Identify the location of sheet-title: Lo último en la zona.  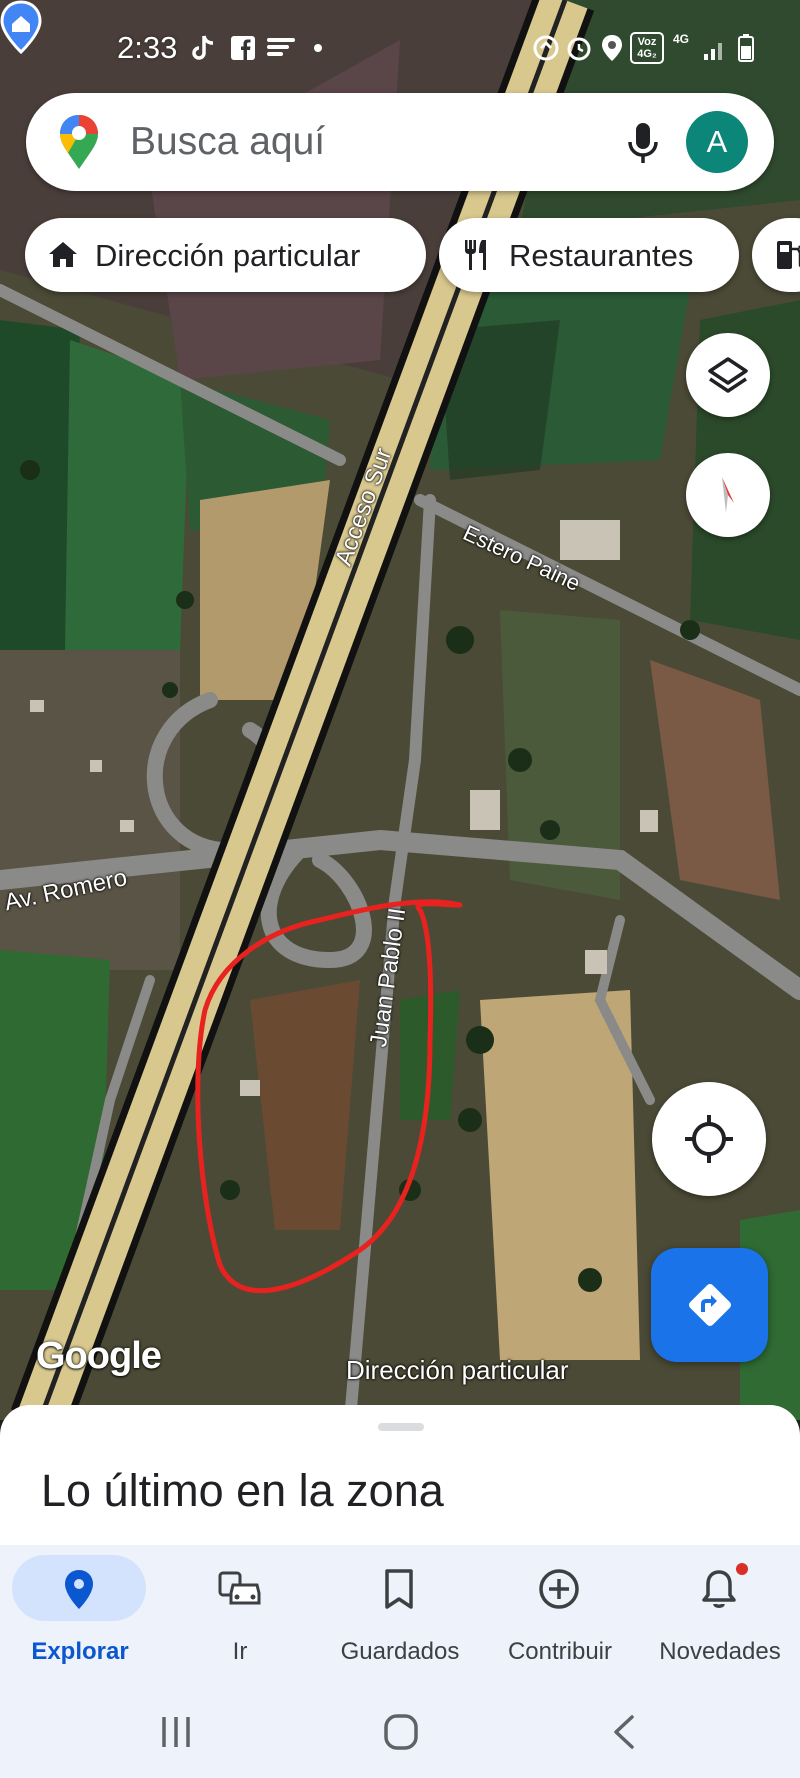
(242, 1490).